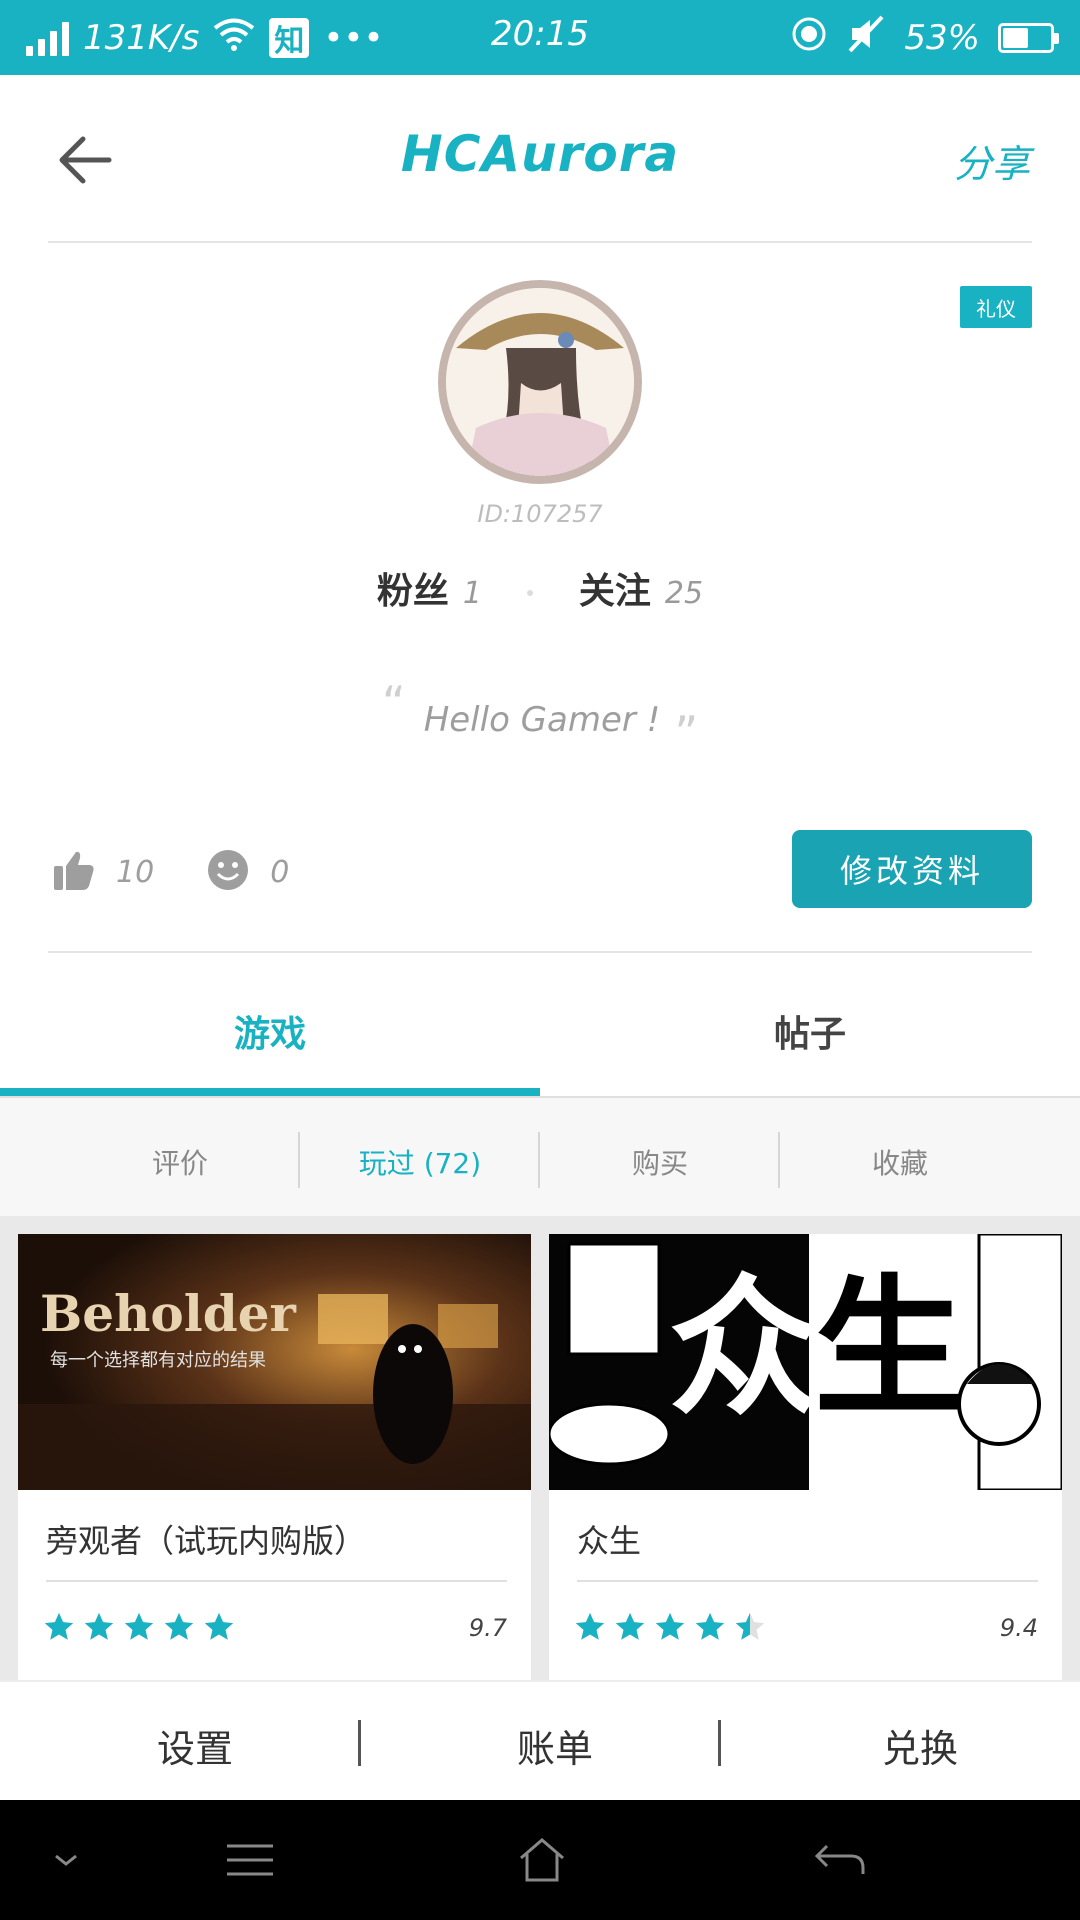 This screenshot has height=1920, width=1080. Describe the element at coordinates (660, 1162) in the screenshot. I see `subtab-bought: 购买` at that location.